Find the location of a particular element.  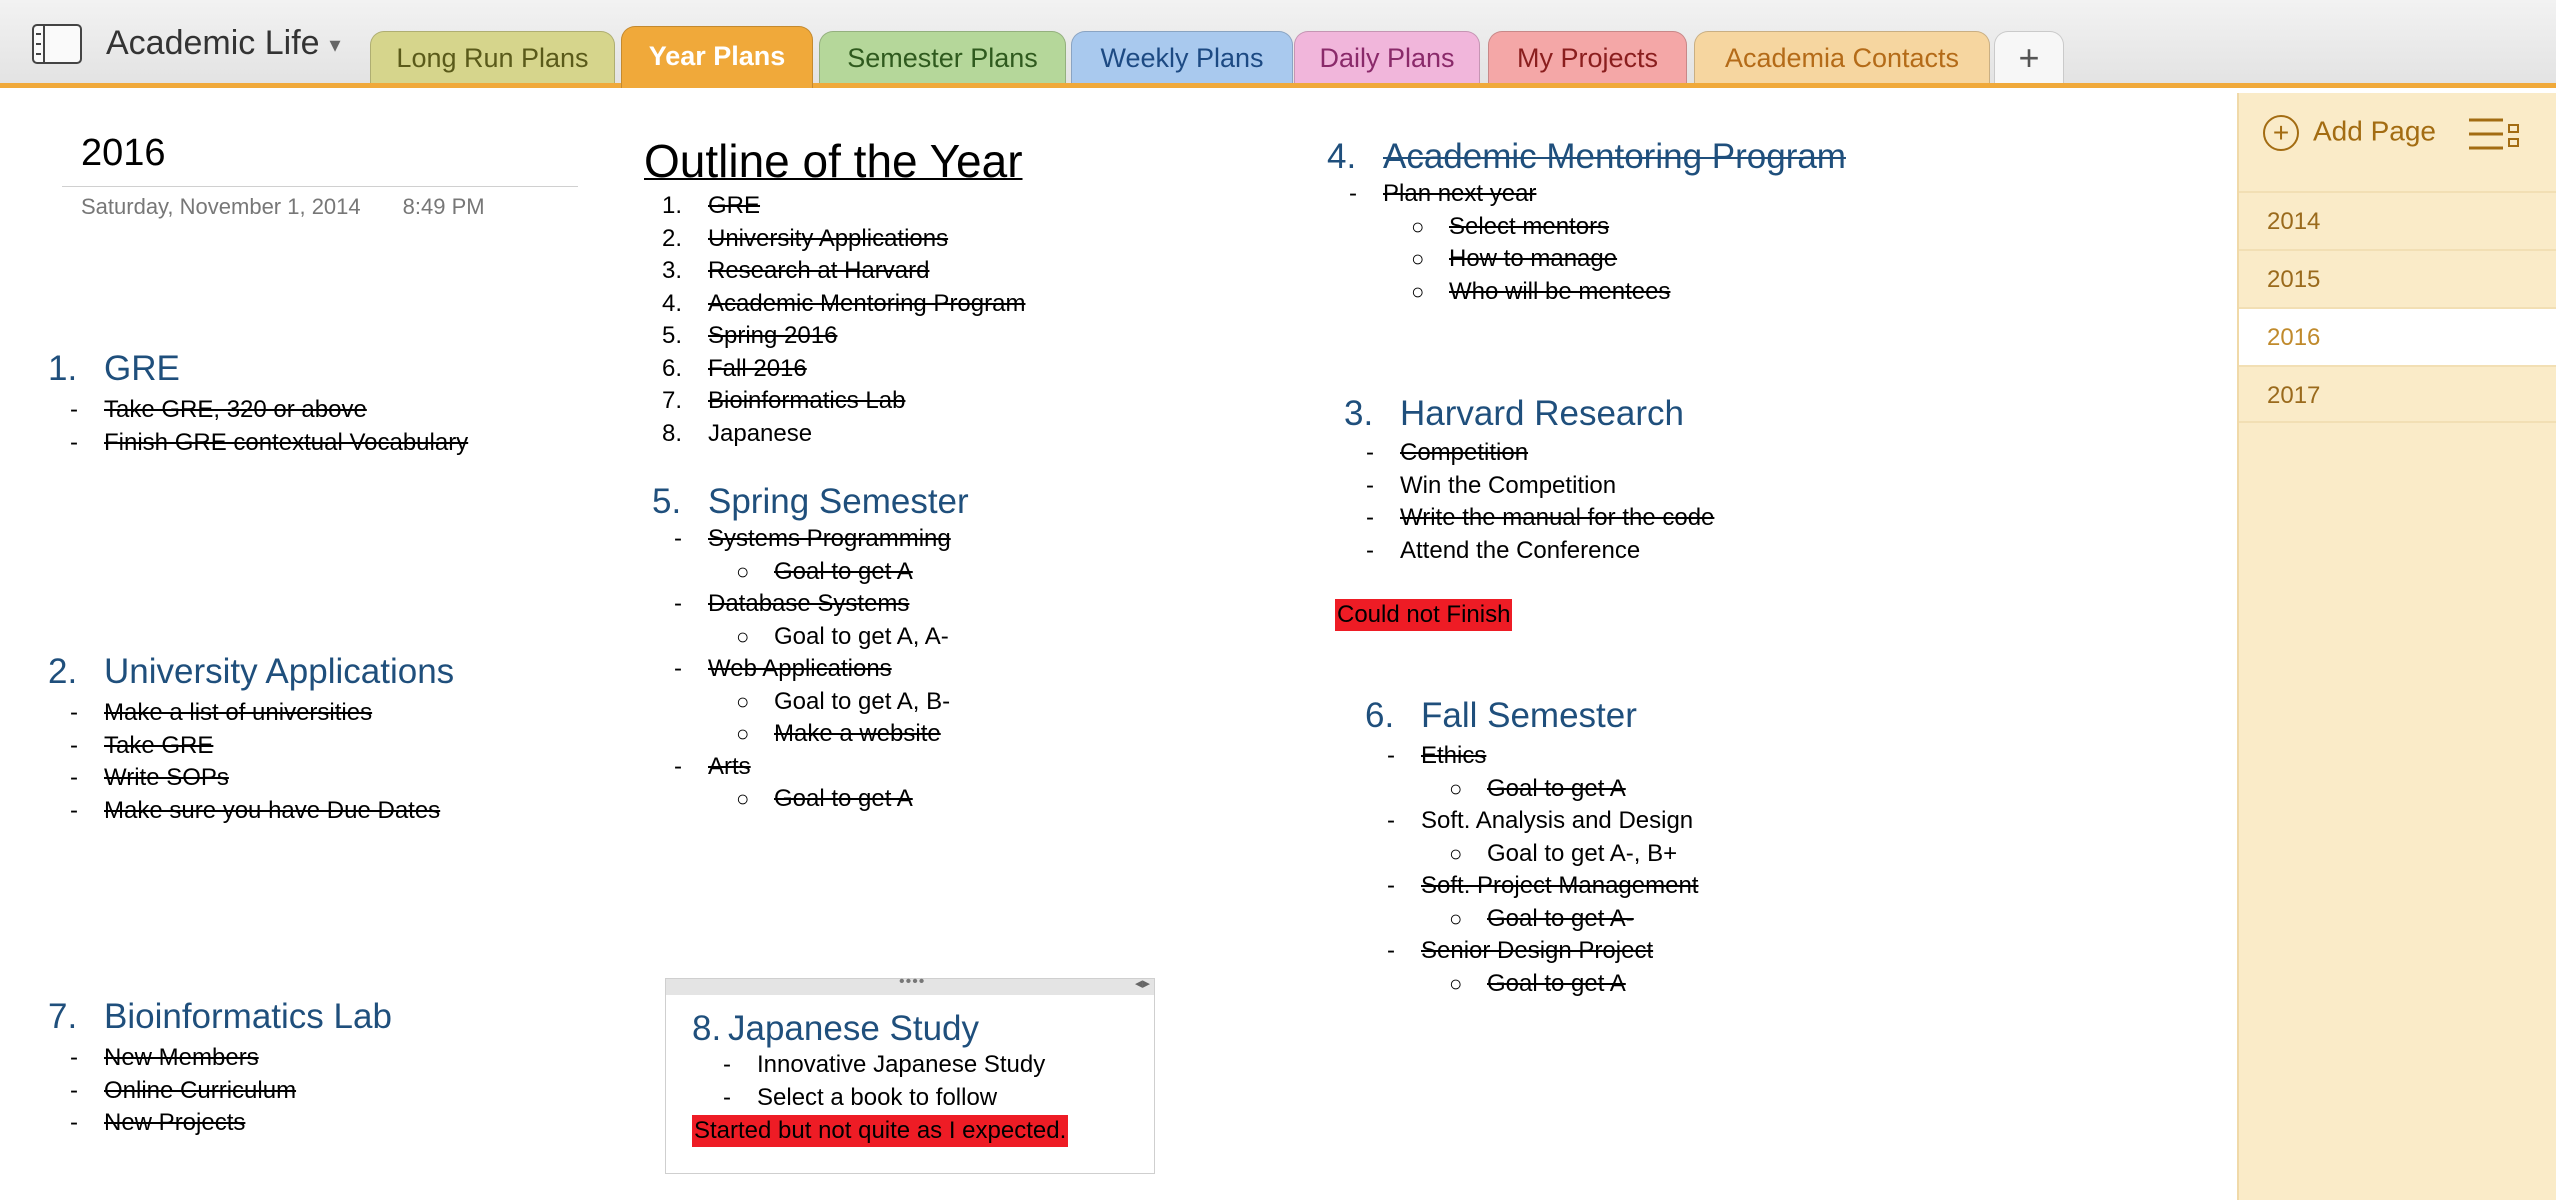

tab-semester-plans: Semester Plans is located at coordinates (942, 57).